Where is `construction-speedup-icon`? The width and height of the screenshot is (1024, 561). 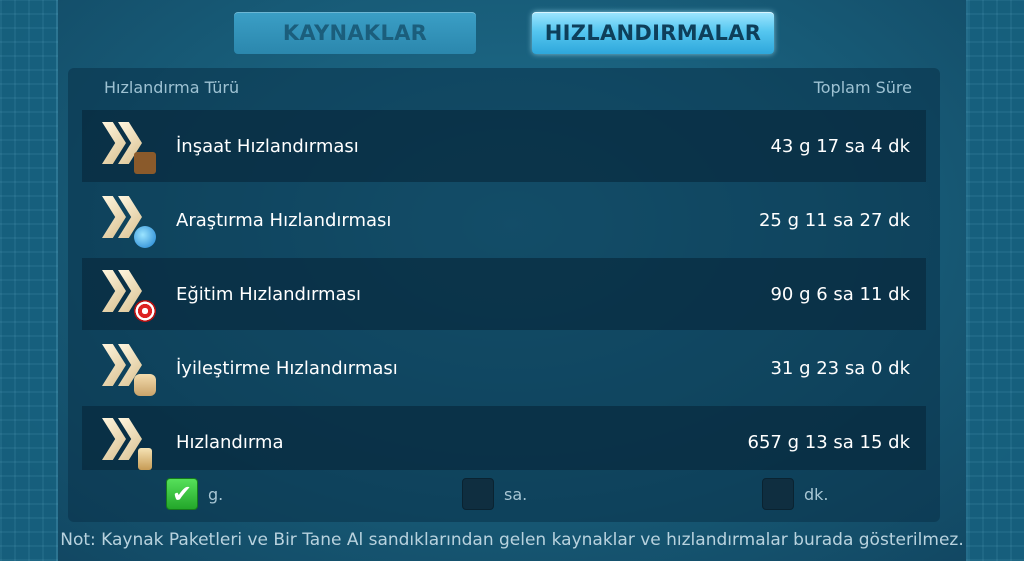
construction-speedup-icon is located at coordinates (130, 146).